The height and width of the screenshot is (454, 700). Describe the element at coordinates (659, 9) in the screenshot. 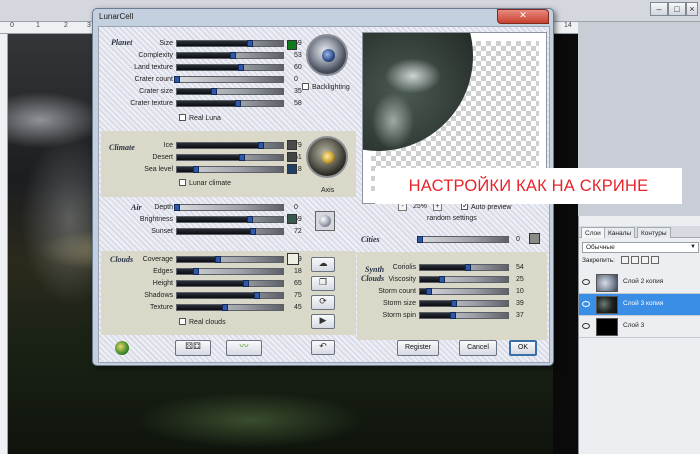

I see `minimize-icon: –` at that location.